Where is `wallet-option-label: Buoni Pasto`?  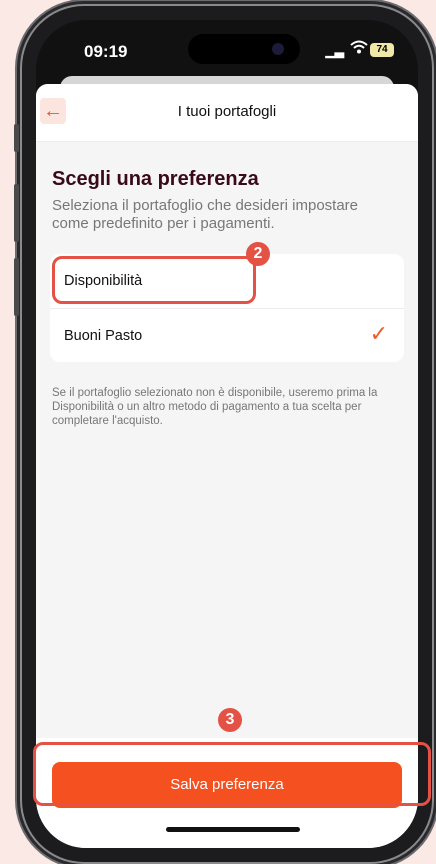 wallet-option-label: Buoni Pasto is located at coordinates (103, 336).